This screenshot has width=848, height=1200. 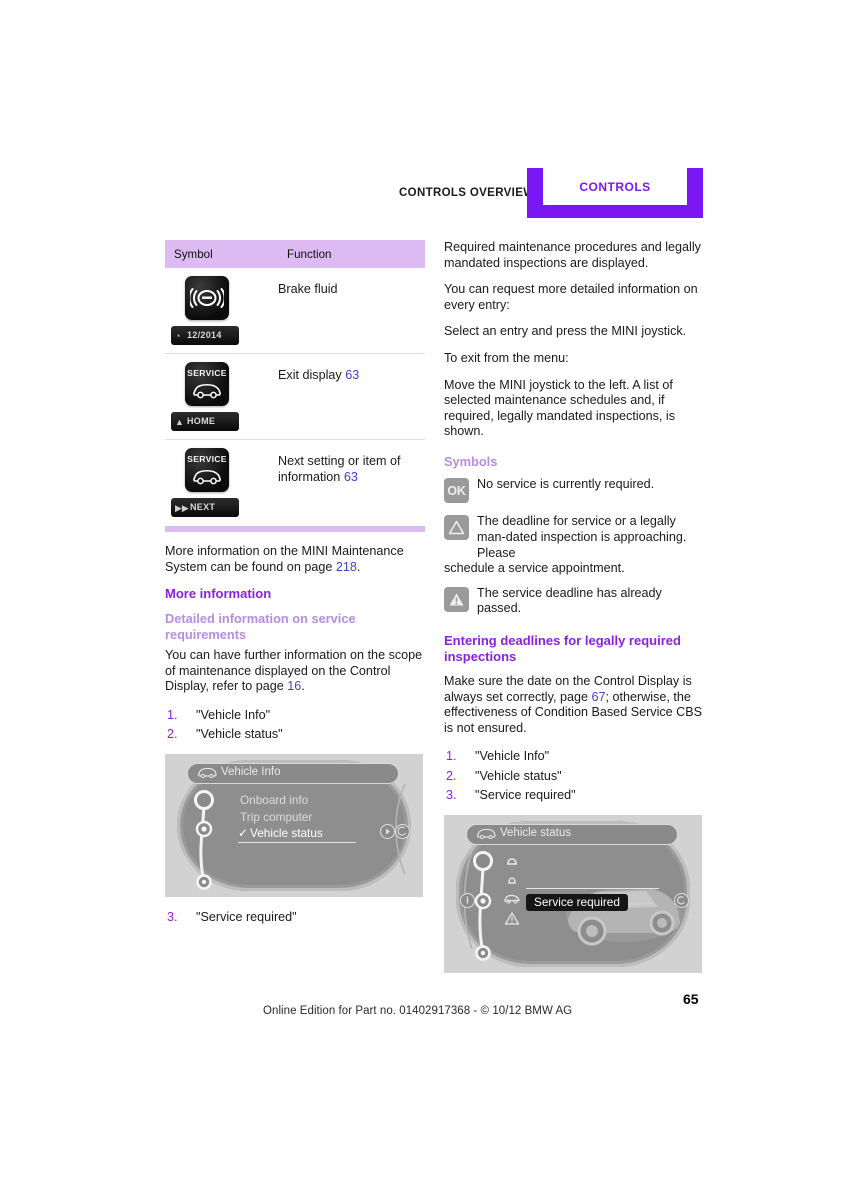 I want to click on brake-fluid-tile, so click(x=207, y=298).